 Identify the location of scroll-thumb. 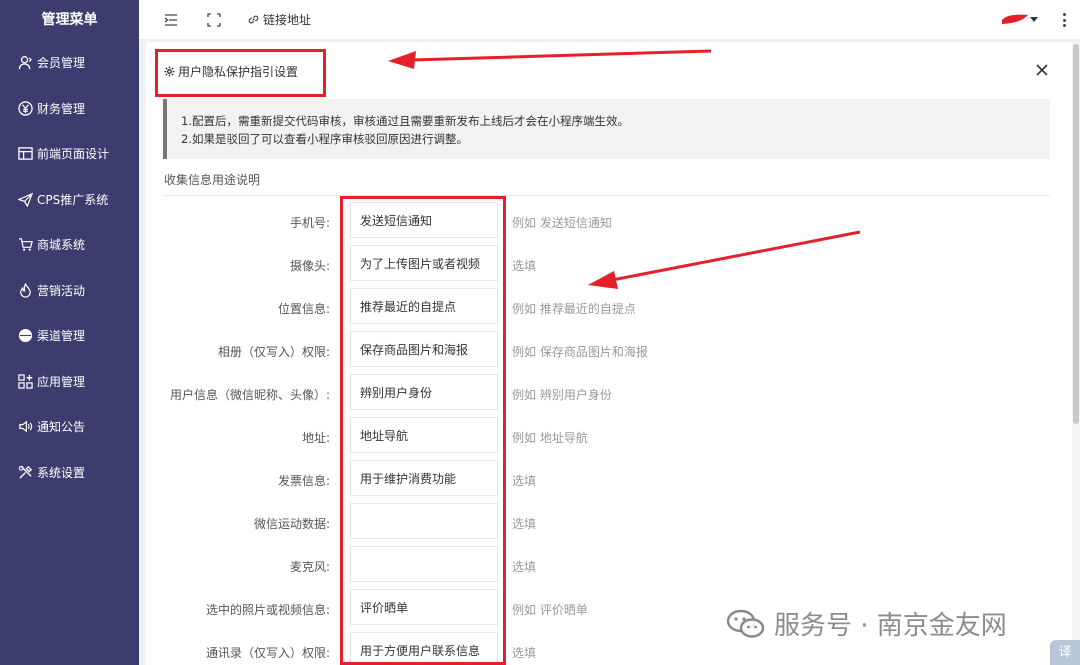
(1076, 234).